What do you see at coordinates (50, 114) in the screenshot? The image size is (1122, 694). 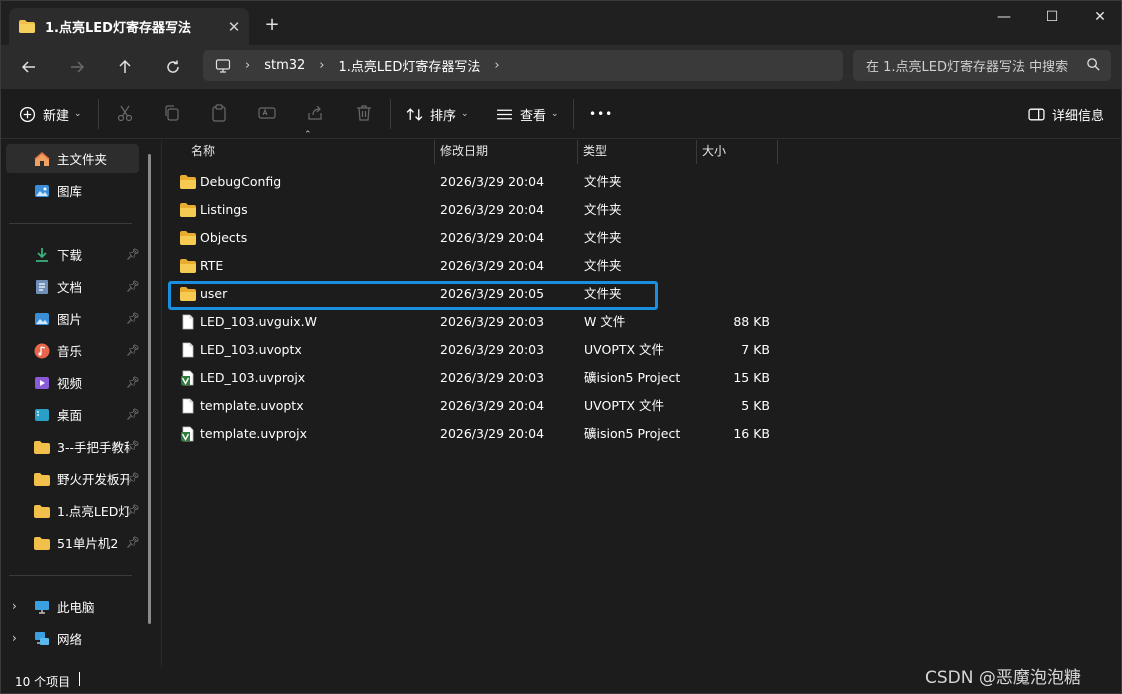 I see `new-button: 新建 ⌄` at bounding box center [50, 114].